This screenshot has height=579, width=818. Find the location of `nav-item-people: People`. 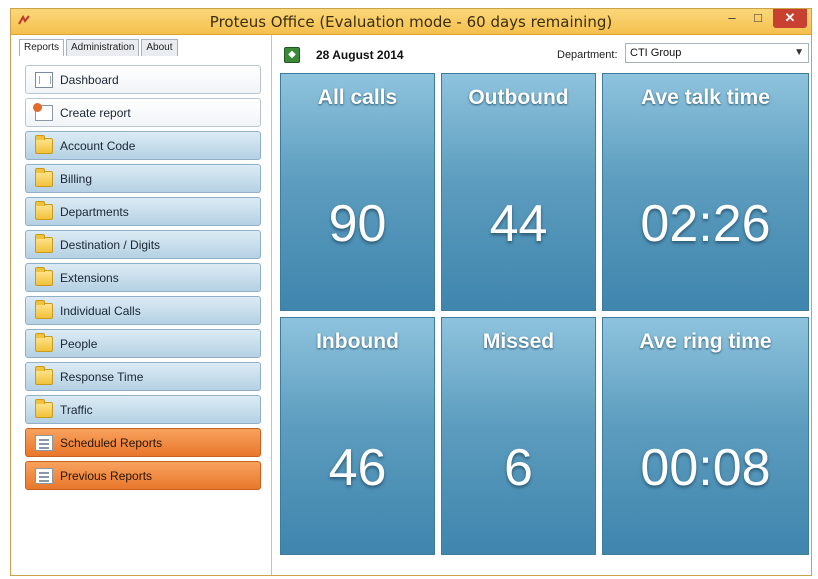

nav-item-people: People is located at coordinates (143, 343).